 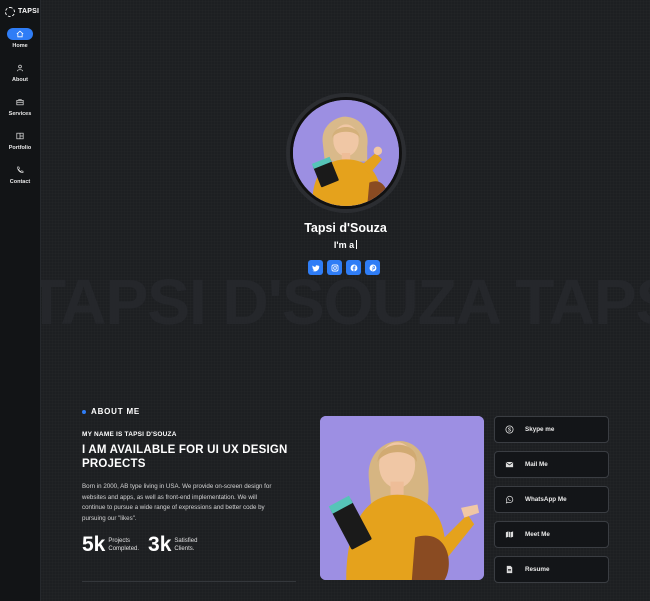 What do you see at coordinates (189, 581) in the screenshot?
I see `section-divider` at bounding box center [189, 581].